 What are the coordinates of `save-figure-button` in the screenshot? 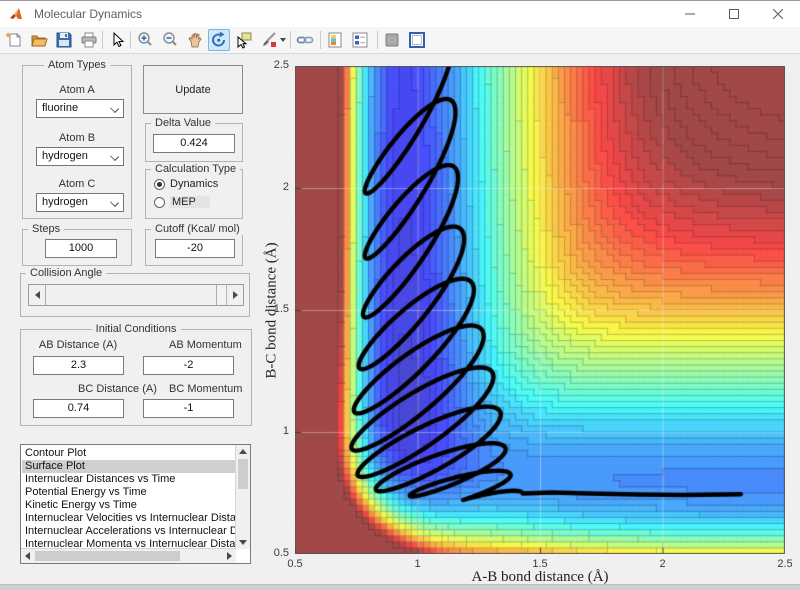 It's located at (64, 40).